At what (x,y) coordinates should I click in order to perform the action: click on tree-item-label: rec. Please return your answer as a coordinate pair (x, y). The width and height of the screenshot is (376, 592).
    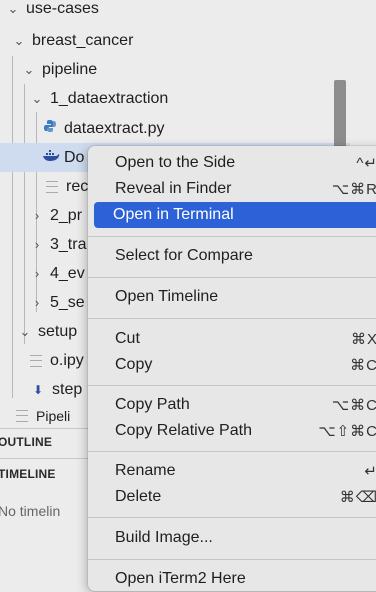
    Looking at the image, I should click on (77, 186).